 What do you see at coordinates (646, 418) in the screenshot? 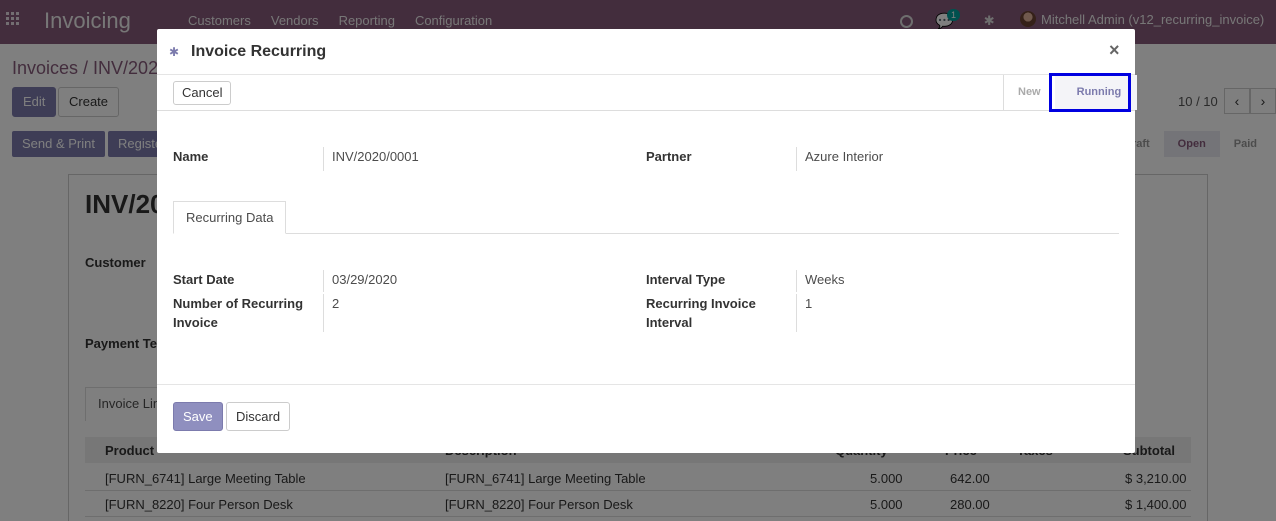
I see `modal-footer: Save Discard` at bounding box center [646, 418].